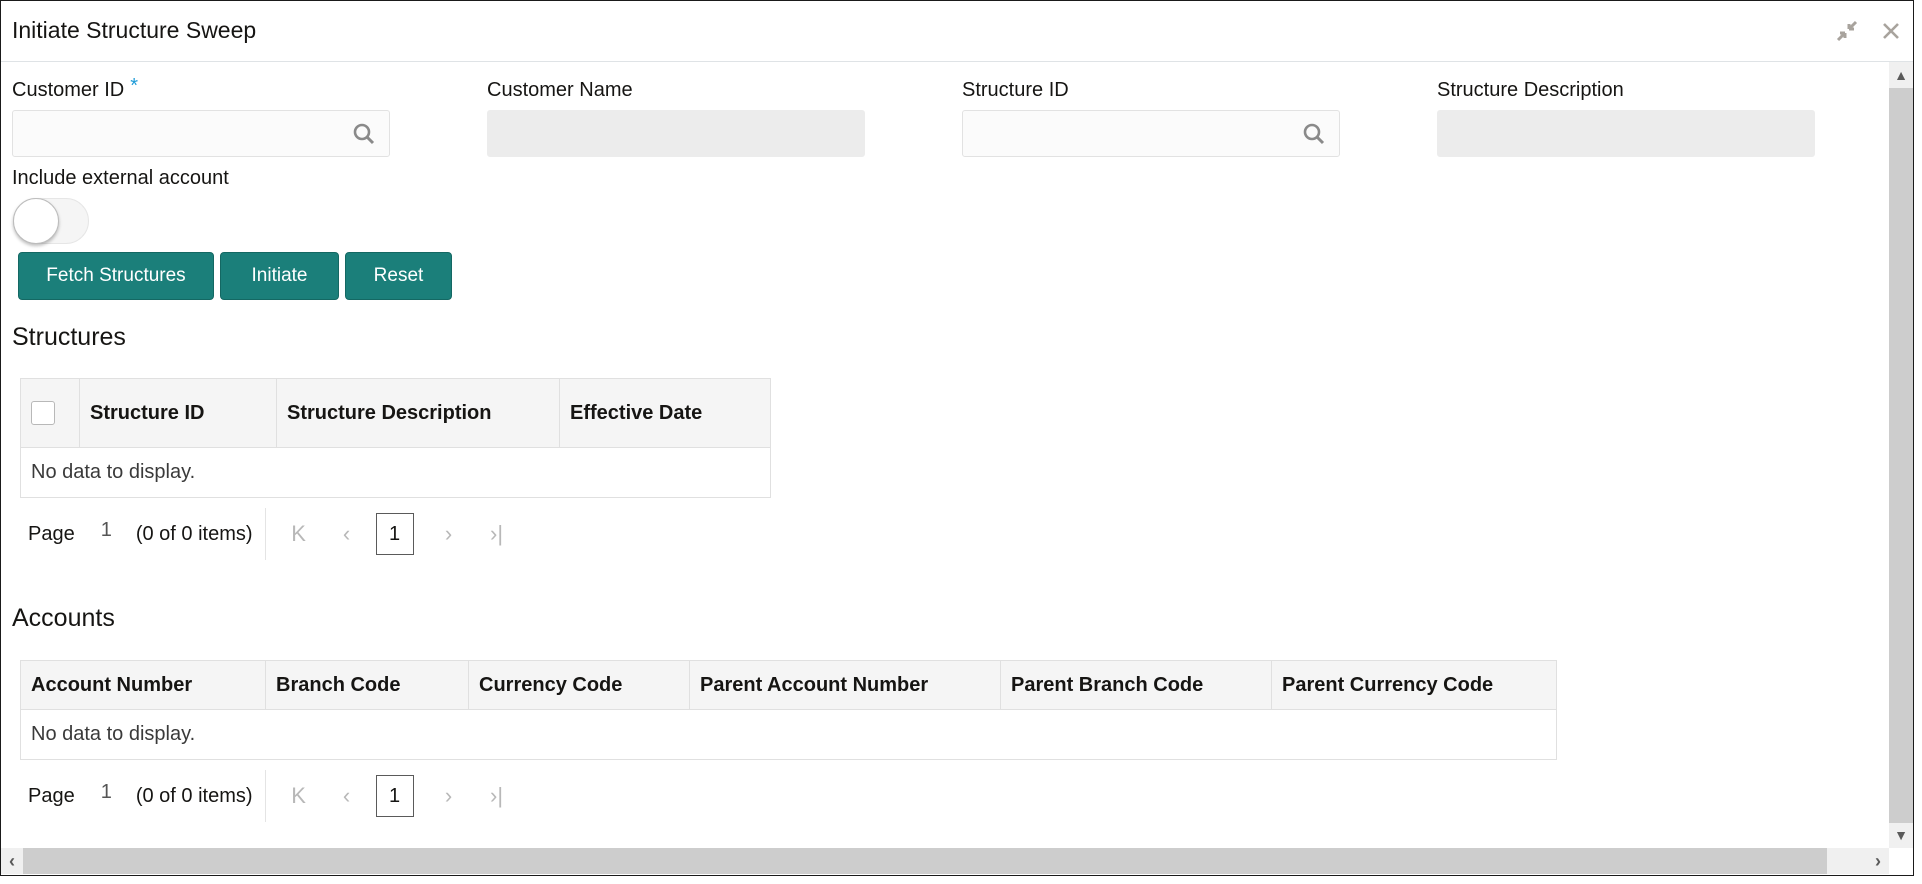 The height and width of the screenshot is (884, 1922). Describe the element at coordinates (367, 685) in the screenshot. I see `column-header-branch-code: Branch Code` at that location.